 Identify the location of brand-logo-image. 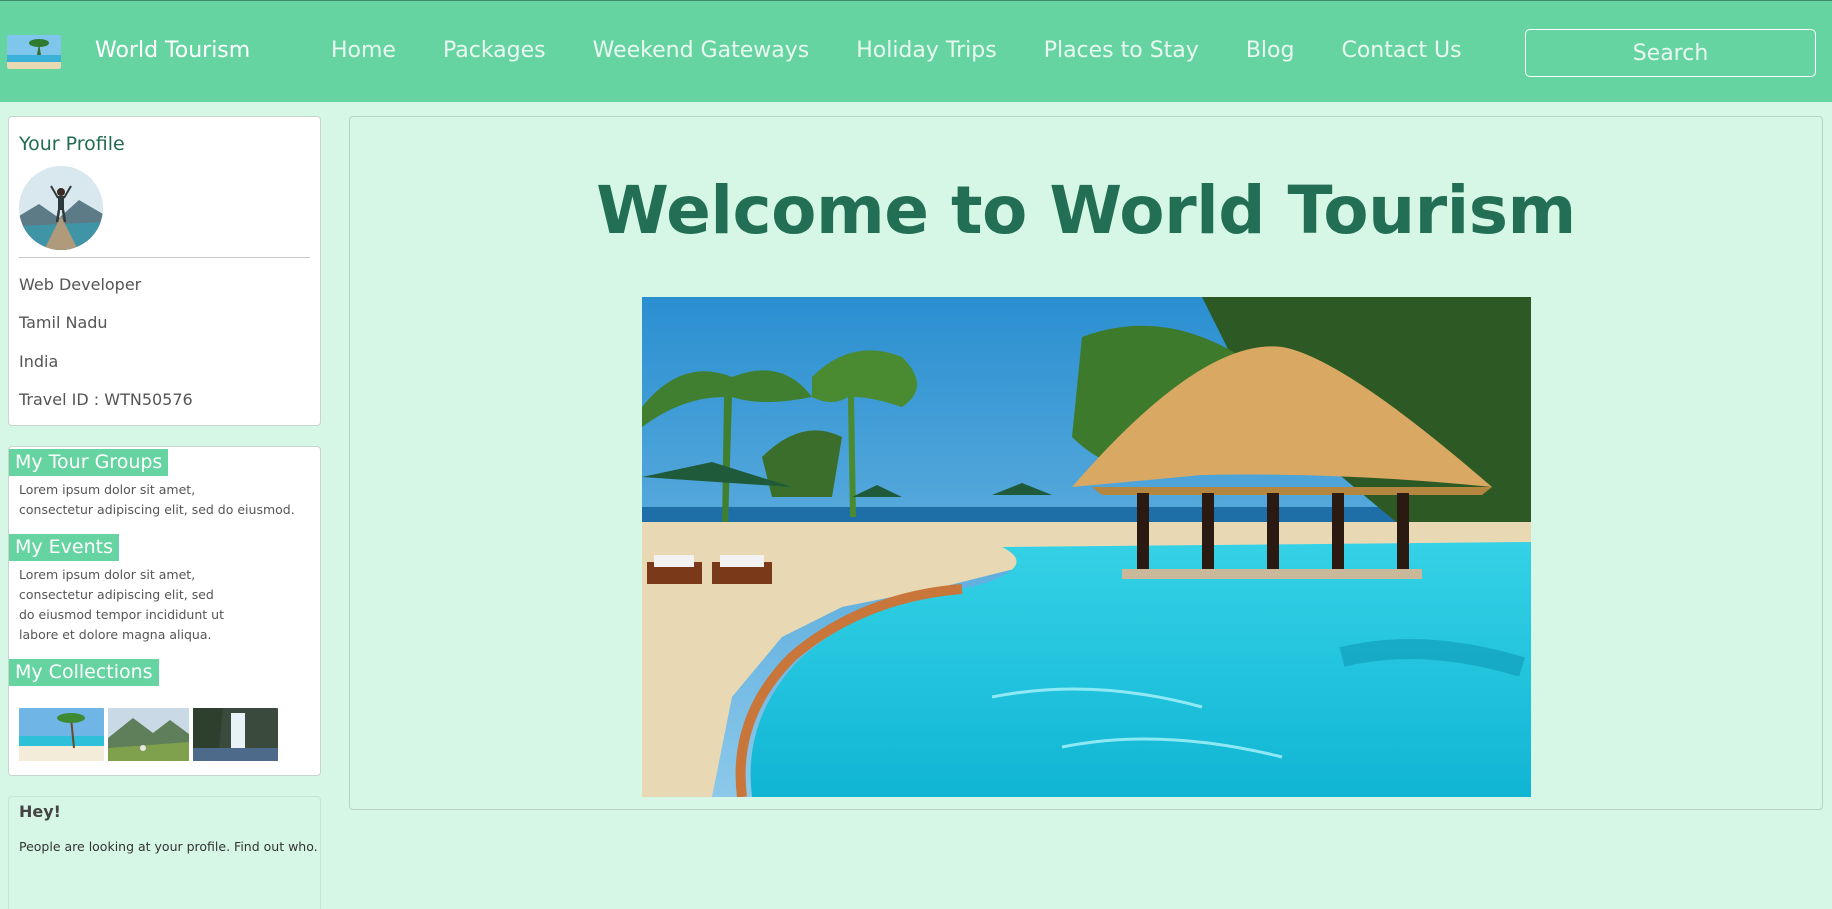
(34, 52).